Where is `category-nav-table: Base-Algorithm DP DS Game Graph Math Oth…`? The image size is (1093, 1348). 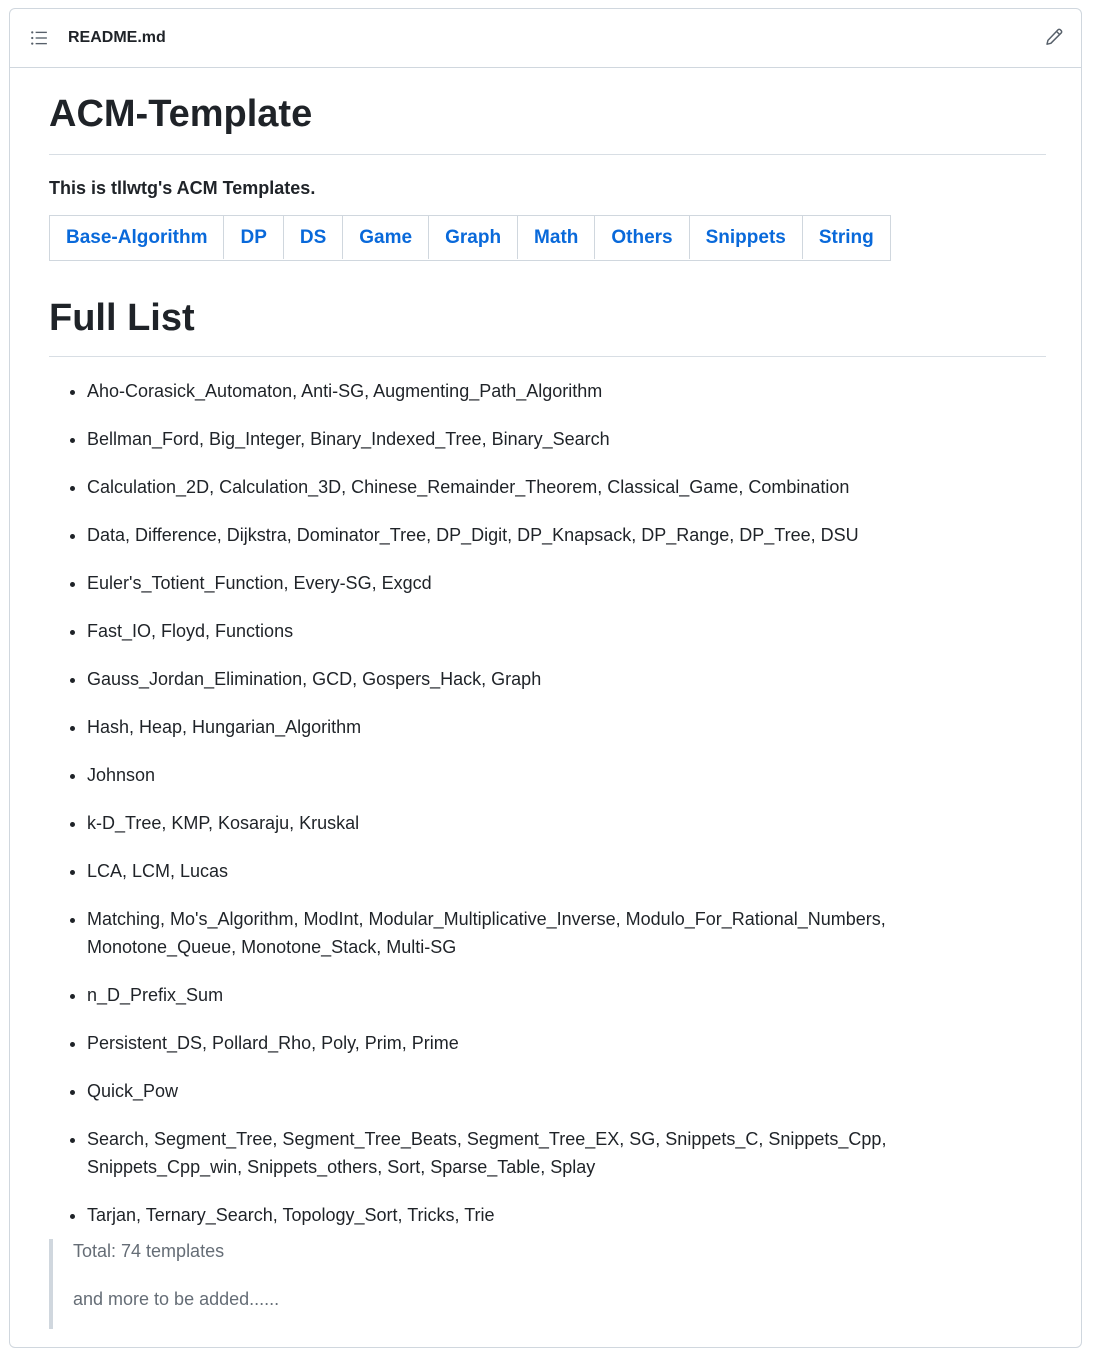 category-nav-table: Base-Algorithm DP DS Game Graph Math Oth… is located at coordinates (470, 238).